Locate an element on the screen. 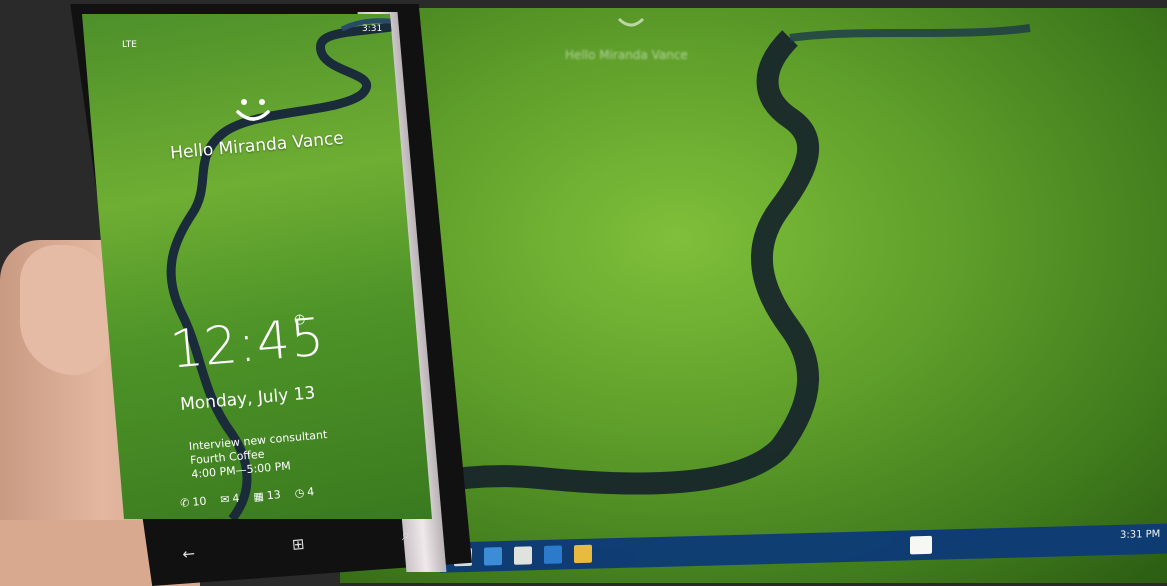  laptop-greeting: Hello Miranda Vance is located at coordinates (626, 55).